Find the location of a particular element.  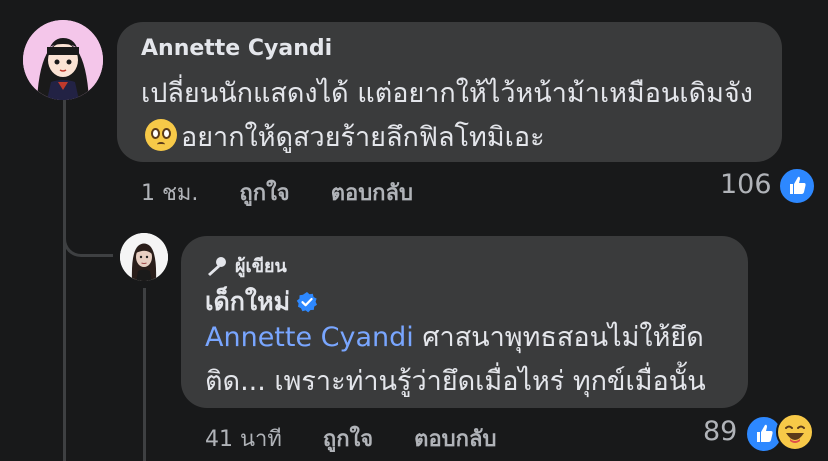

reply-reply-button: ตอบกลับ is located at coordinates (455, 439).